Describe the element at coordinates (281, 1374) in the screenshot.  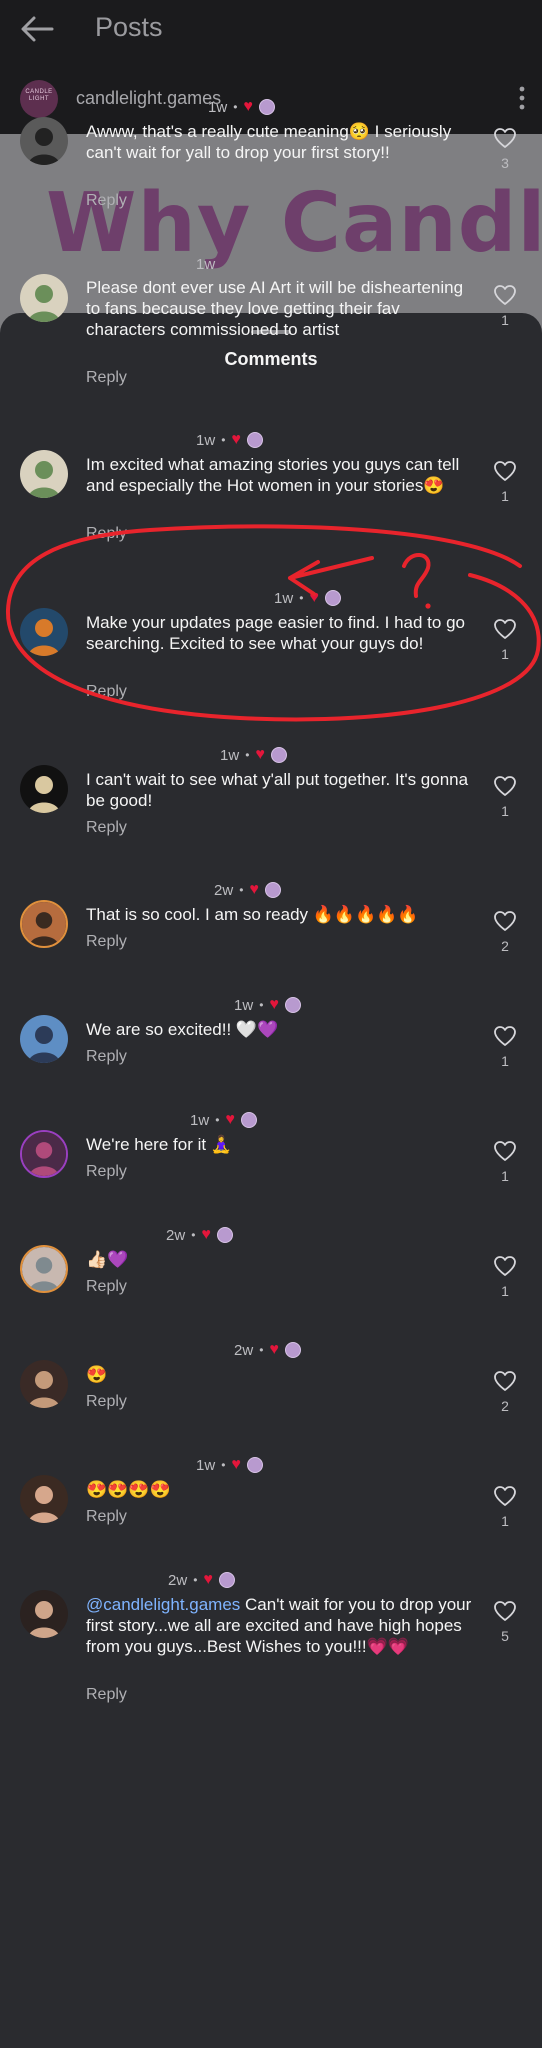
I see `comment-text: 😍` at that location.